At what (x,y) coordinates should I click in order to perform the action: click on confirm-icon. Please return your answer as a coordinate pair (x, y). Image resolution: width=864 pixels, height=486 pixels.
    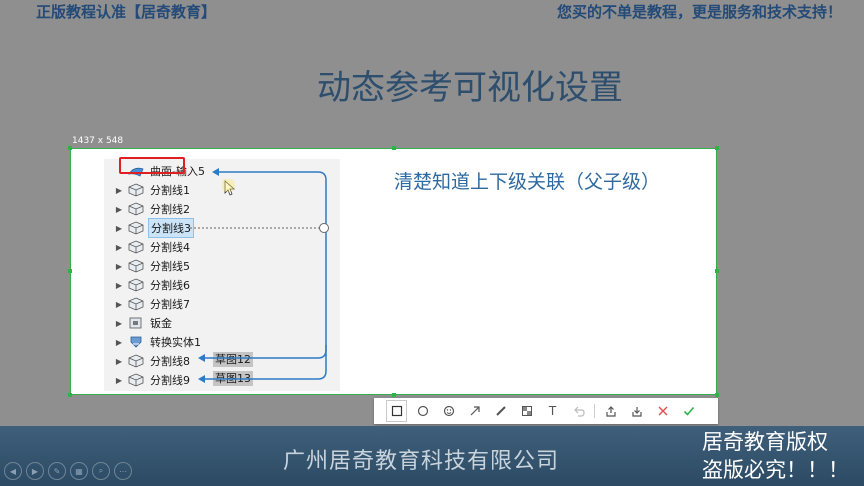
    Looking at the image, I should click on (688, 411).